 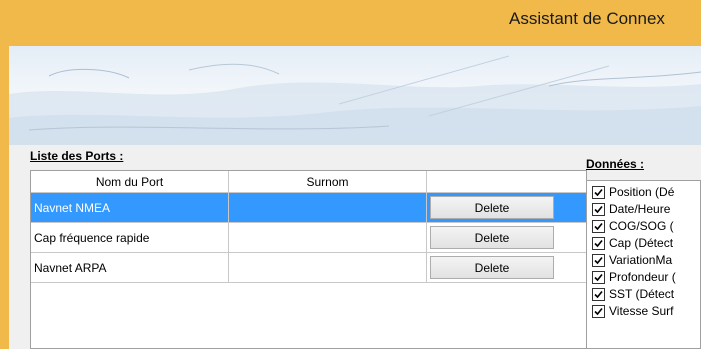 I want to click on data-item-vitesse-surface: Vitesse Surf, so click(x=632, y=311).